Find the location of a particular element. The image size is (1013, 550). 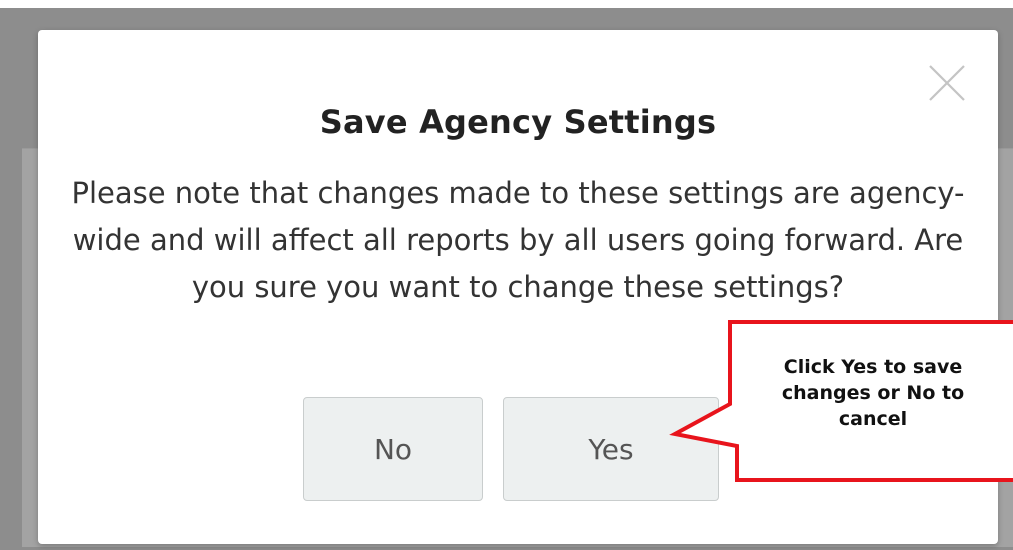

page-top-strip is located at coordinates (506, 4).